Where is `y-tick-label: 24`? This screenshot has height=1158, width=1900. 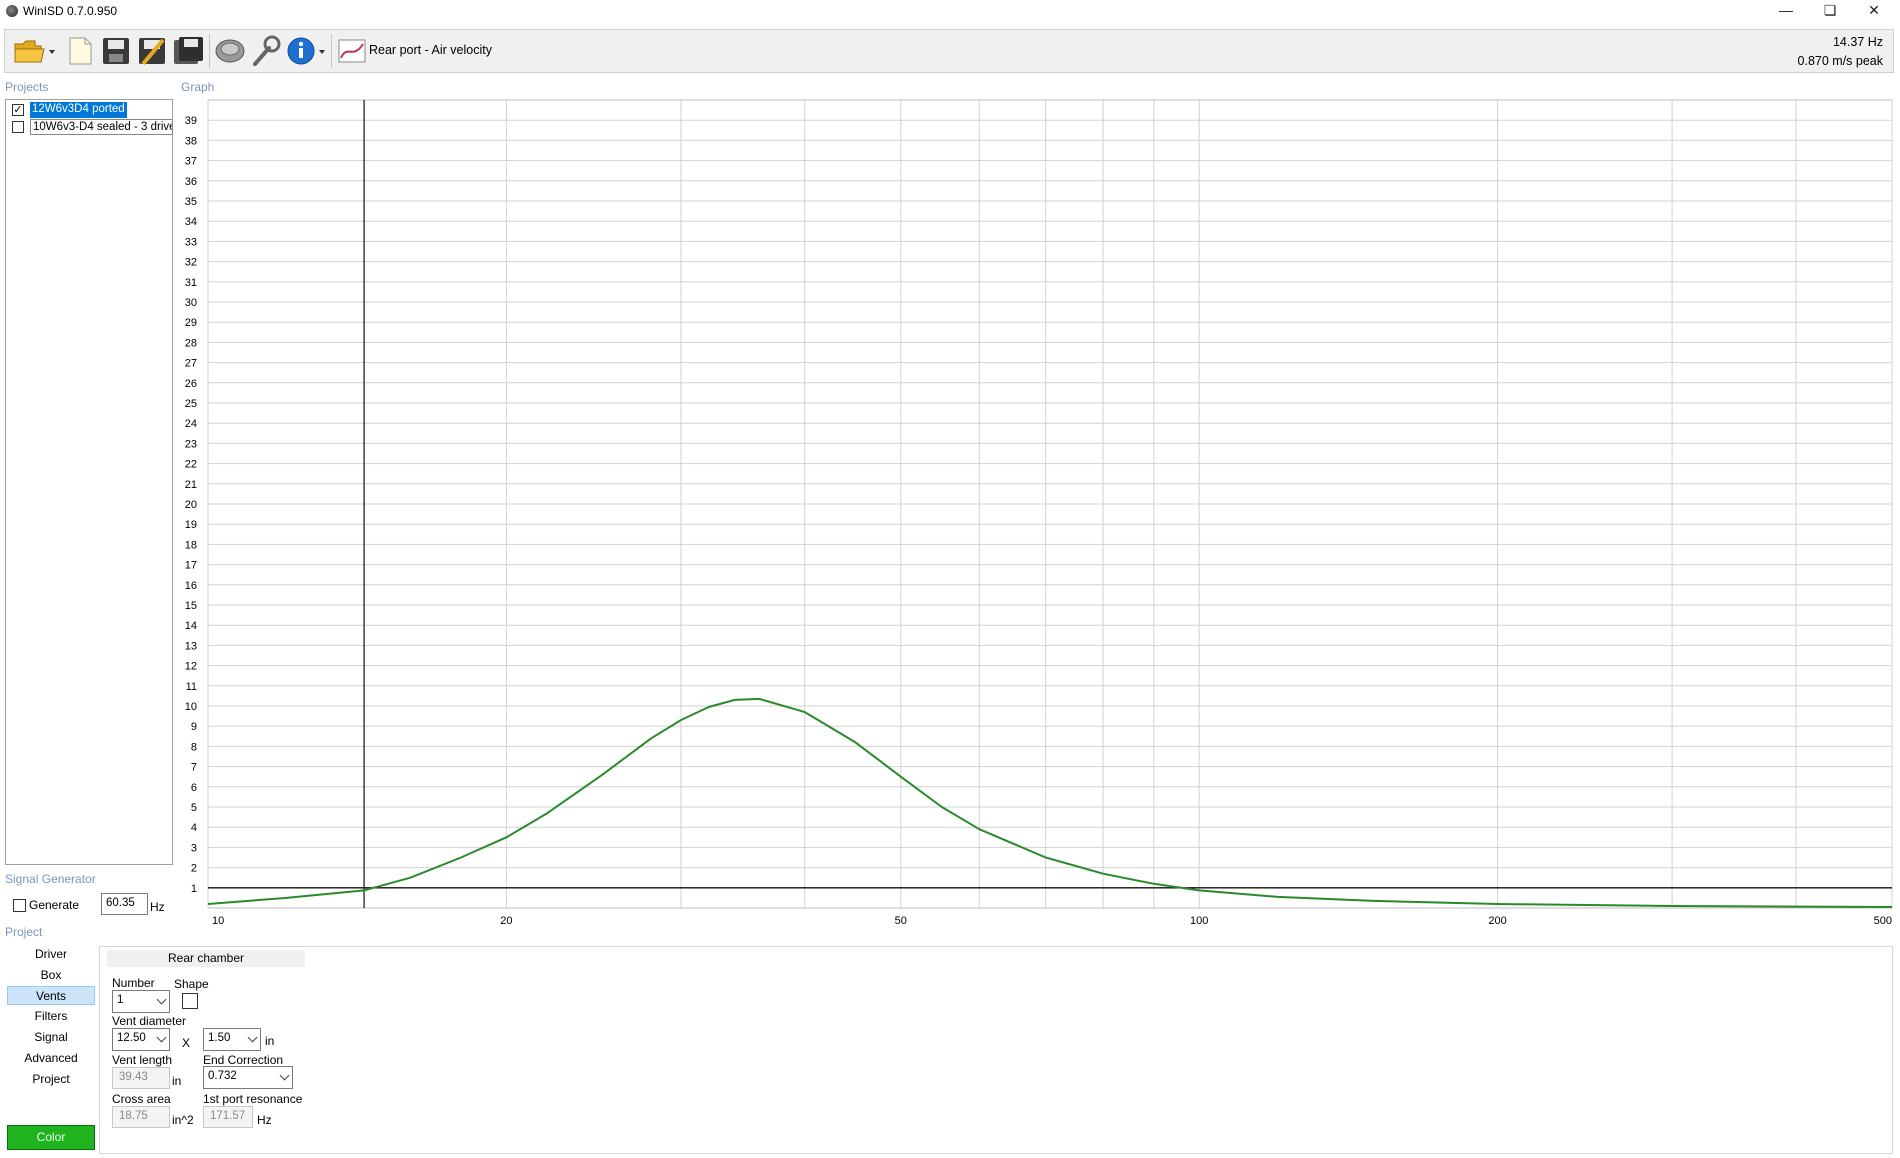
y-tick-label: 24 is located at coordinates (191, 424).